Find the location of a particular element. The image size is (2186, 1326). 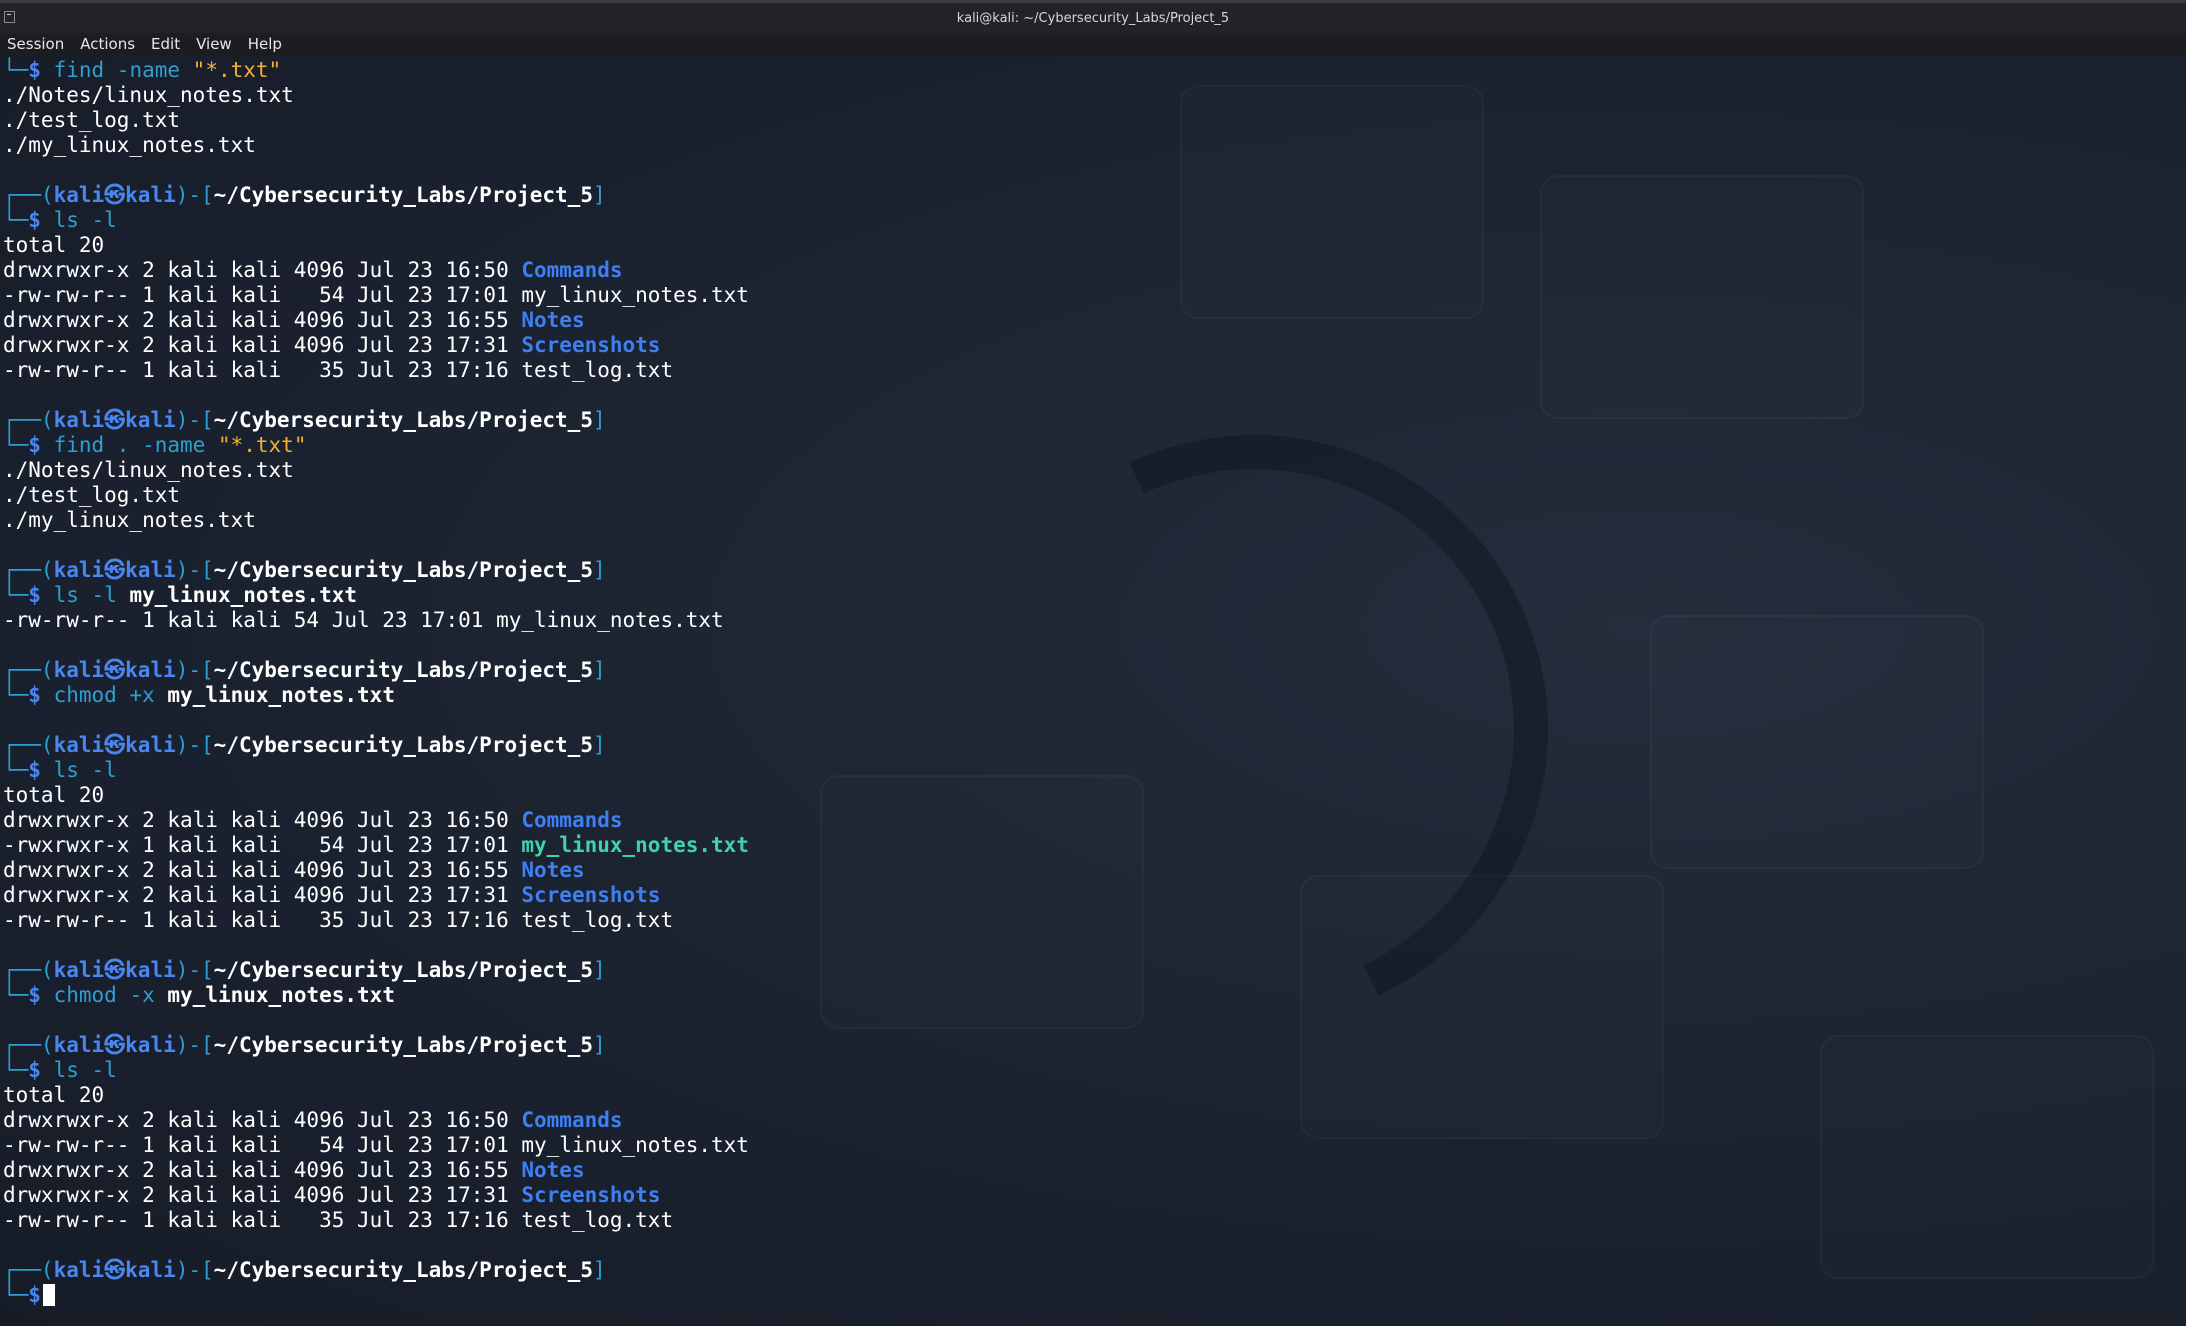

input-line: └─$ is located at coordinates (376, 1295).